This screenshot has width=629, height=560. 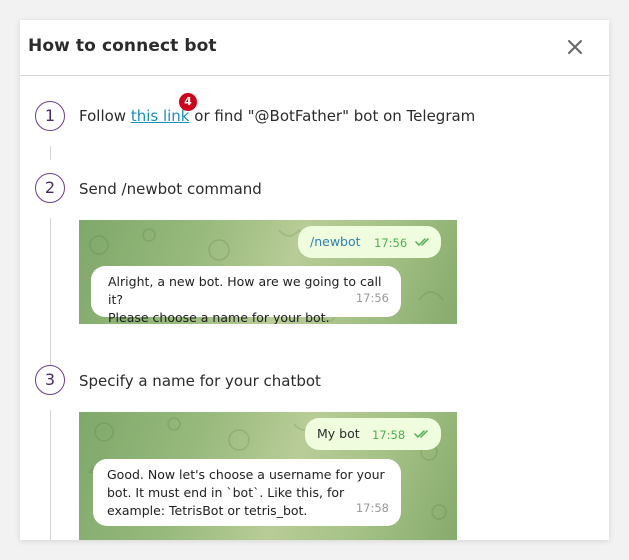 I want to click on notification-badge: 4, so click(x=188, y=102).